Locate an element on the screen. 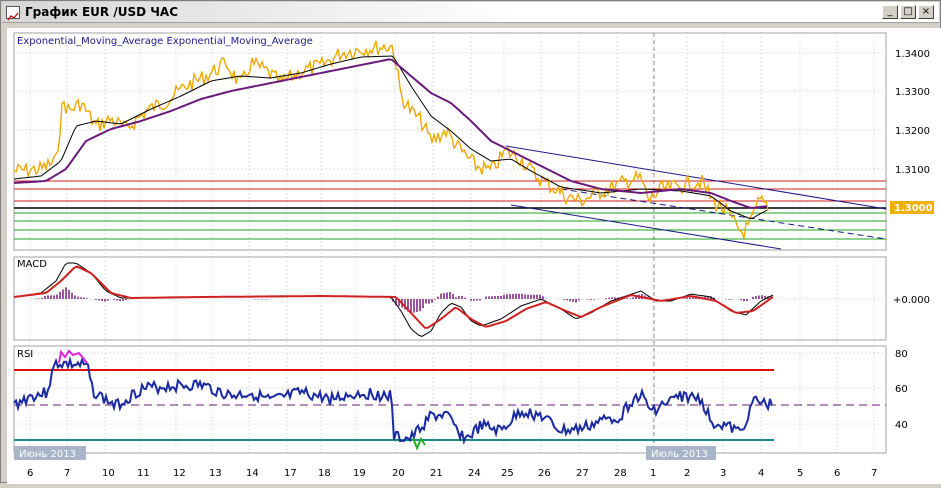 This screenshot has height=488, width=941. x-axis-day-label: 18 is located at coordinates (324, 473).